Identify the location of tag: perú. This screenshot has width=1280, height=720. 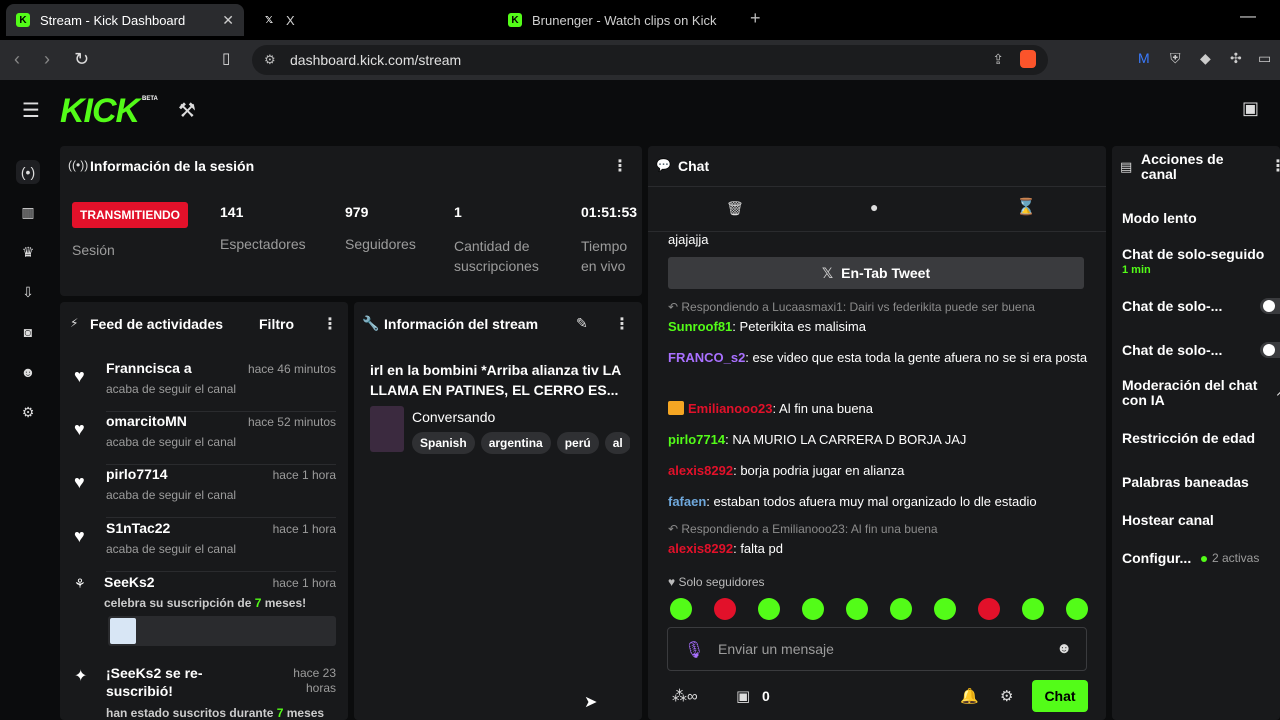
(577, 443).